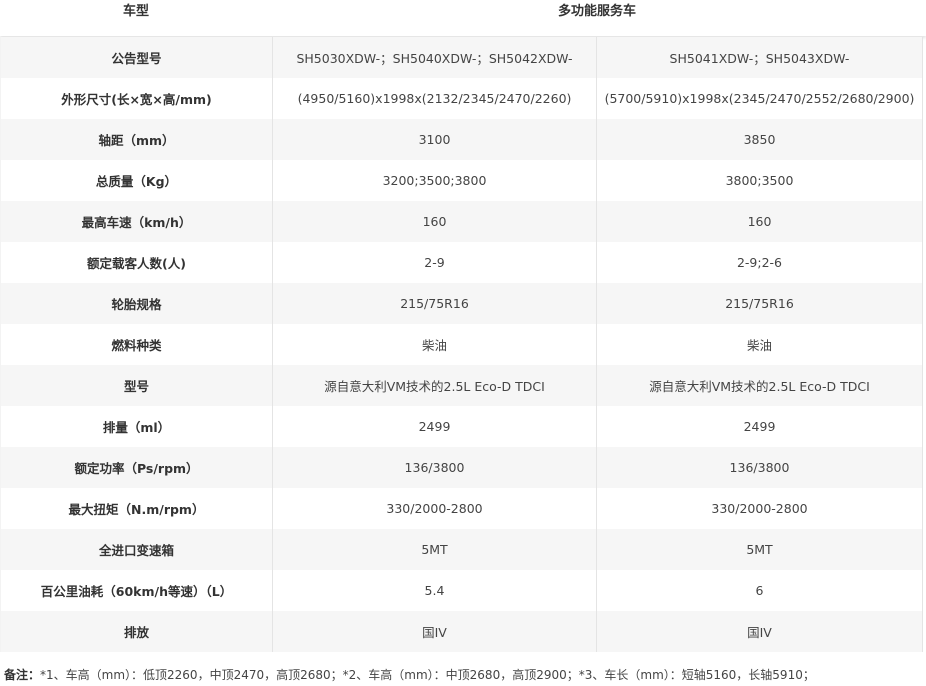 The image size is (926, 686). What do you see at coordinates (596, 11) in the screenshot?
I see `header-vehicle-category: 多功能服务车` at bounding box center [596, 11].